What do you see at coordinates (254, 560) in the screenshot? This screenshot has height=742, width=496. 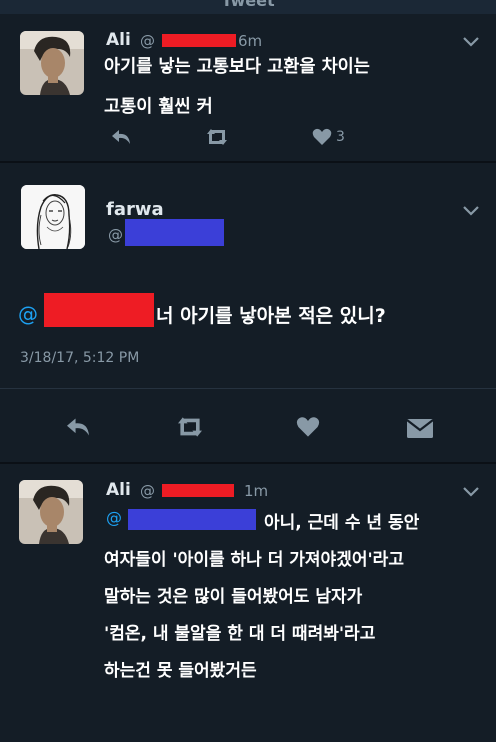 I see `tweet-text-line: 여자들이 '아이를 하나 더 가져야겠어'라고` at bounding box center [254, 560].